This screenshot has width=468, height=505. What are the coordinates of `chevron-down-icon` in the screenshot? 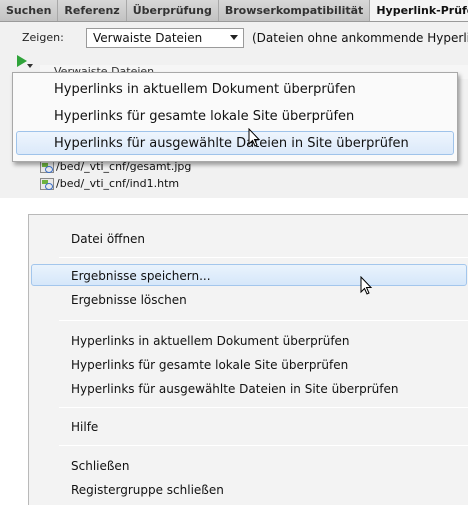 It's located at (234, 37).